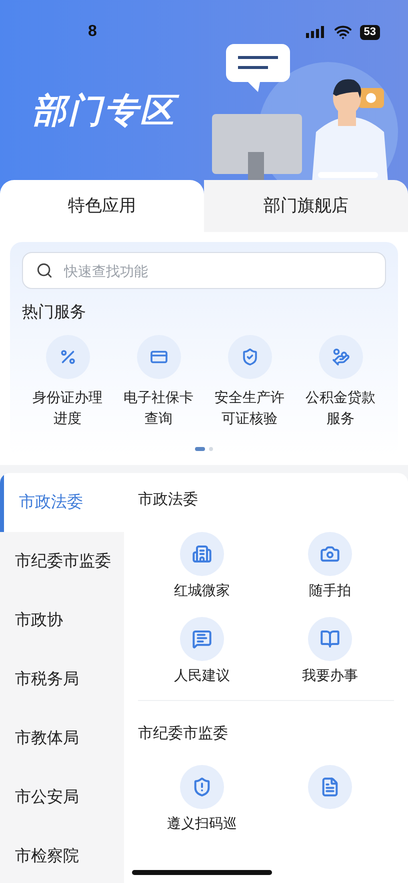 This screenshot has width=408, height=883. I want to click on camera-icon, so click(330, 554).